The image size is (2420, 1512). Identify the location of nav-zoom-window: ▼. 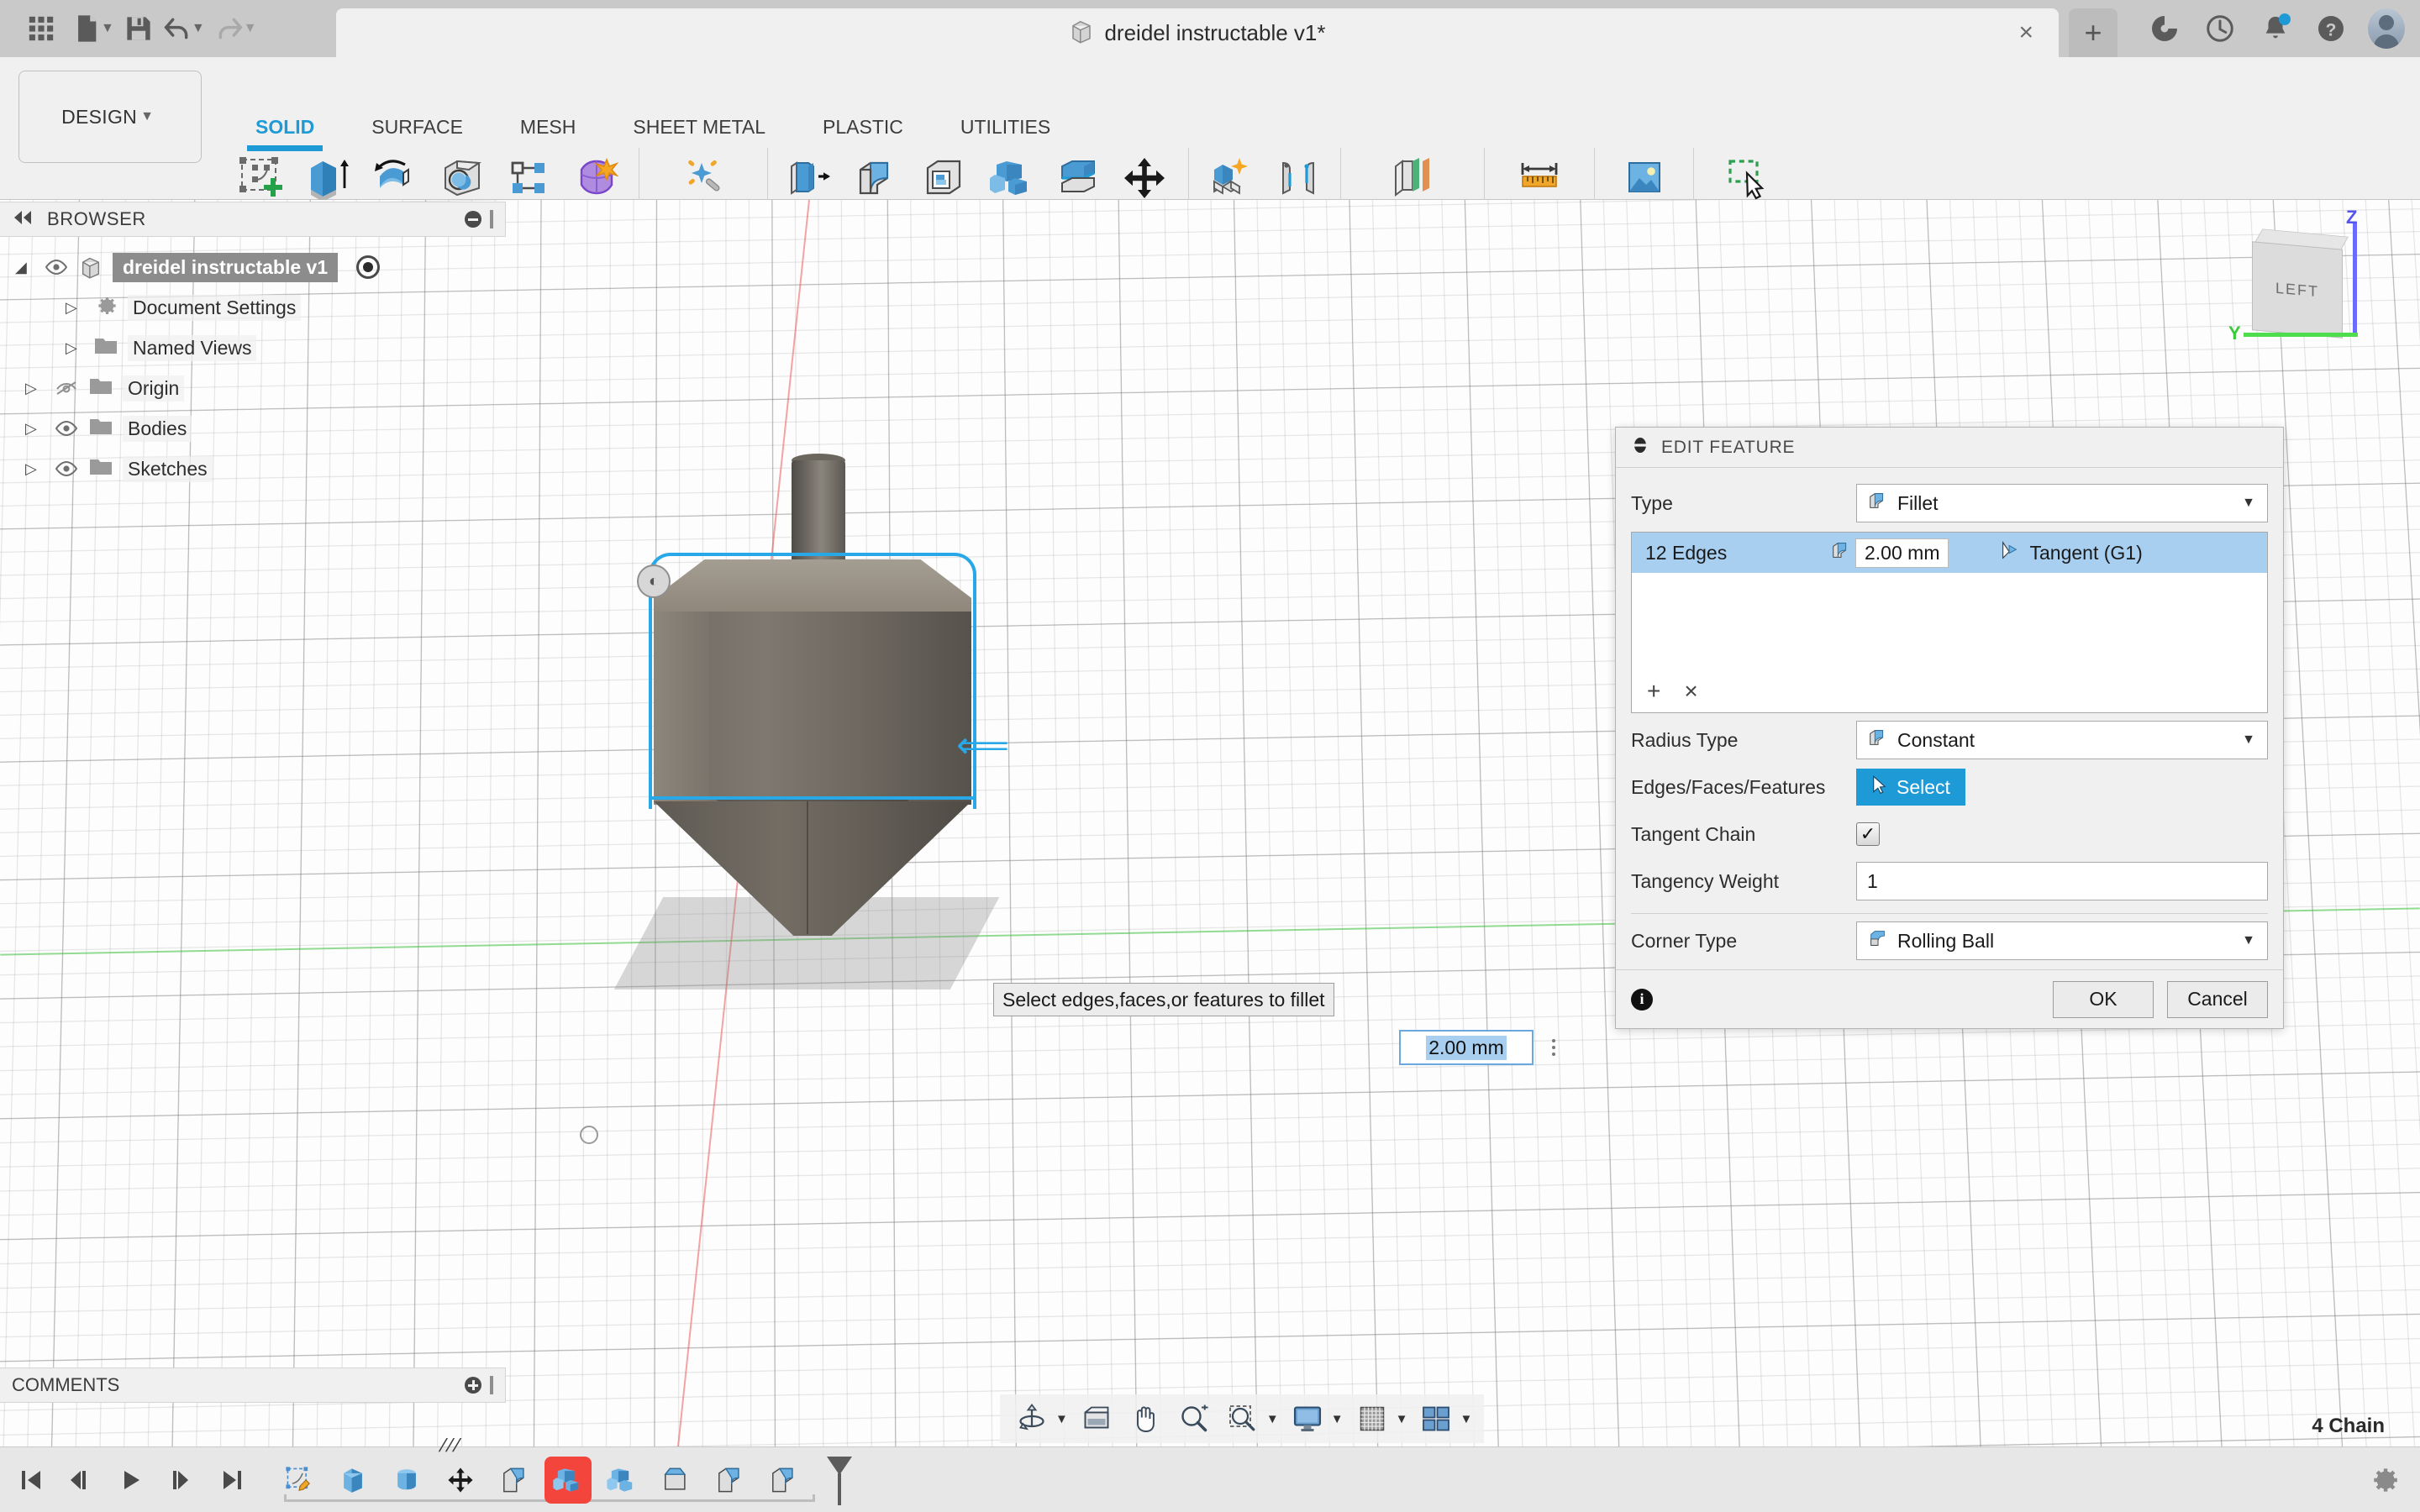
(1251, 1419).